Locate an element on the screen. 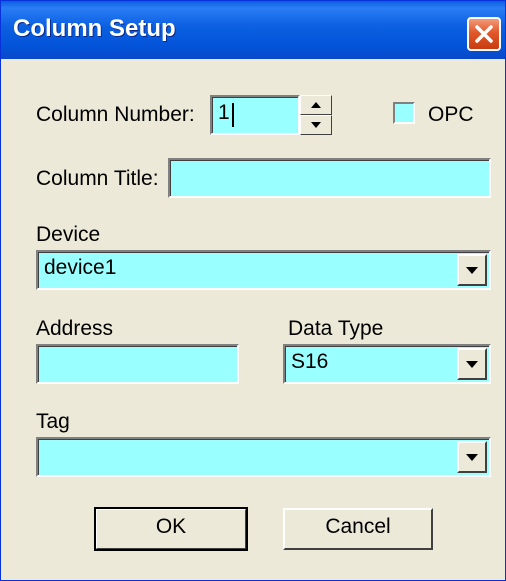 Image resolution: width=506 pixels, height=581 pixels. spin-up-button is located at coordinates (316, 105).